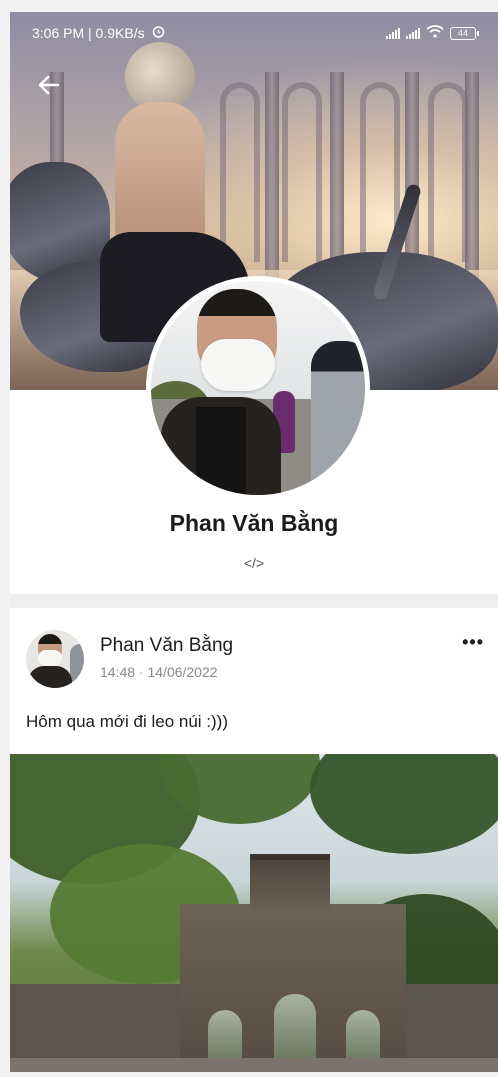  Describe the element at coordinates (159, 672) in the screenshot. I see `post-timestamp: 14:48 · 14/06/2022` at that location.